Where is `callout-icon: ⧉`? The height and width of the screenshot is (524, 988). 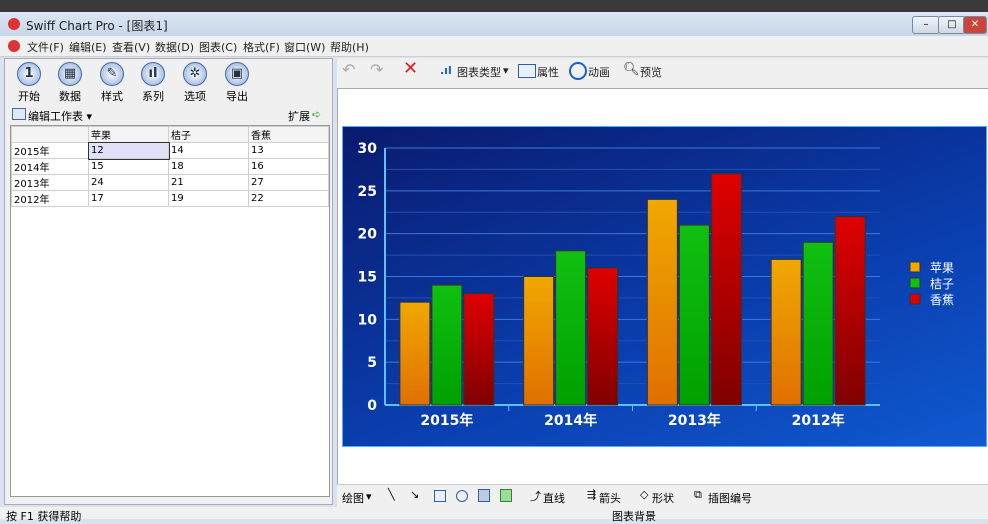
callout-icon: ⧉ is located at coordinates (698, 494).